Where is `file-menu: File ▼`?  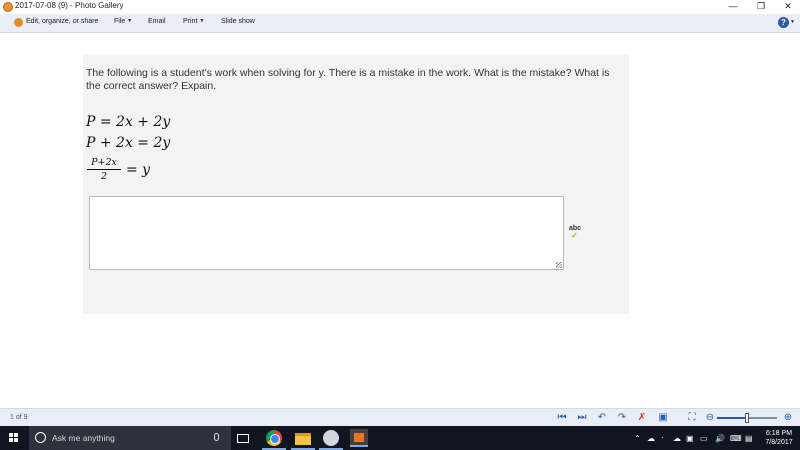 file-menu: File ▼ is located at coordinates (123, 21).